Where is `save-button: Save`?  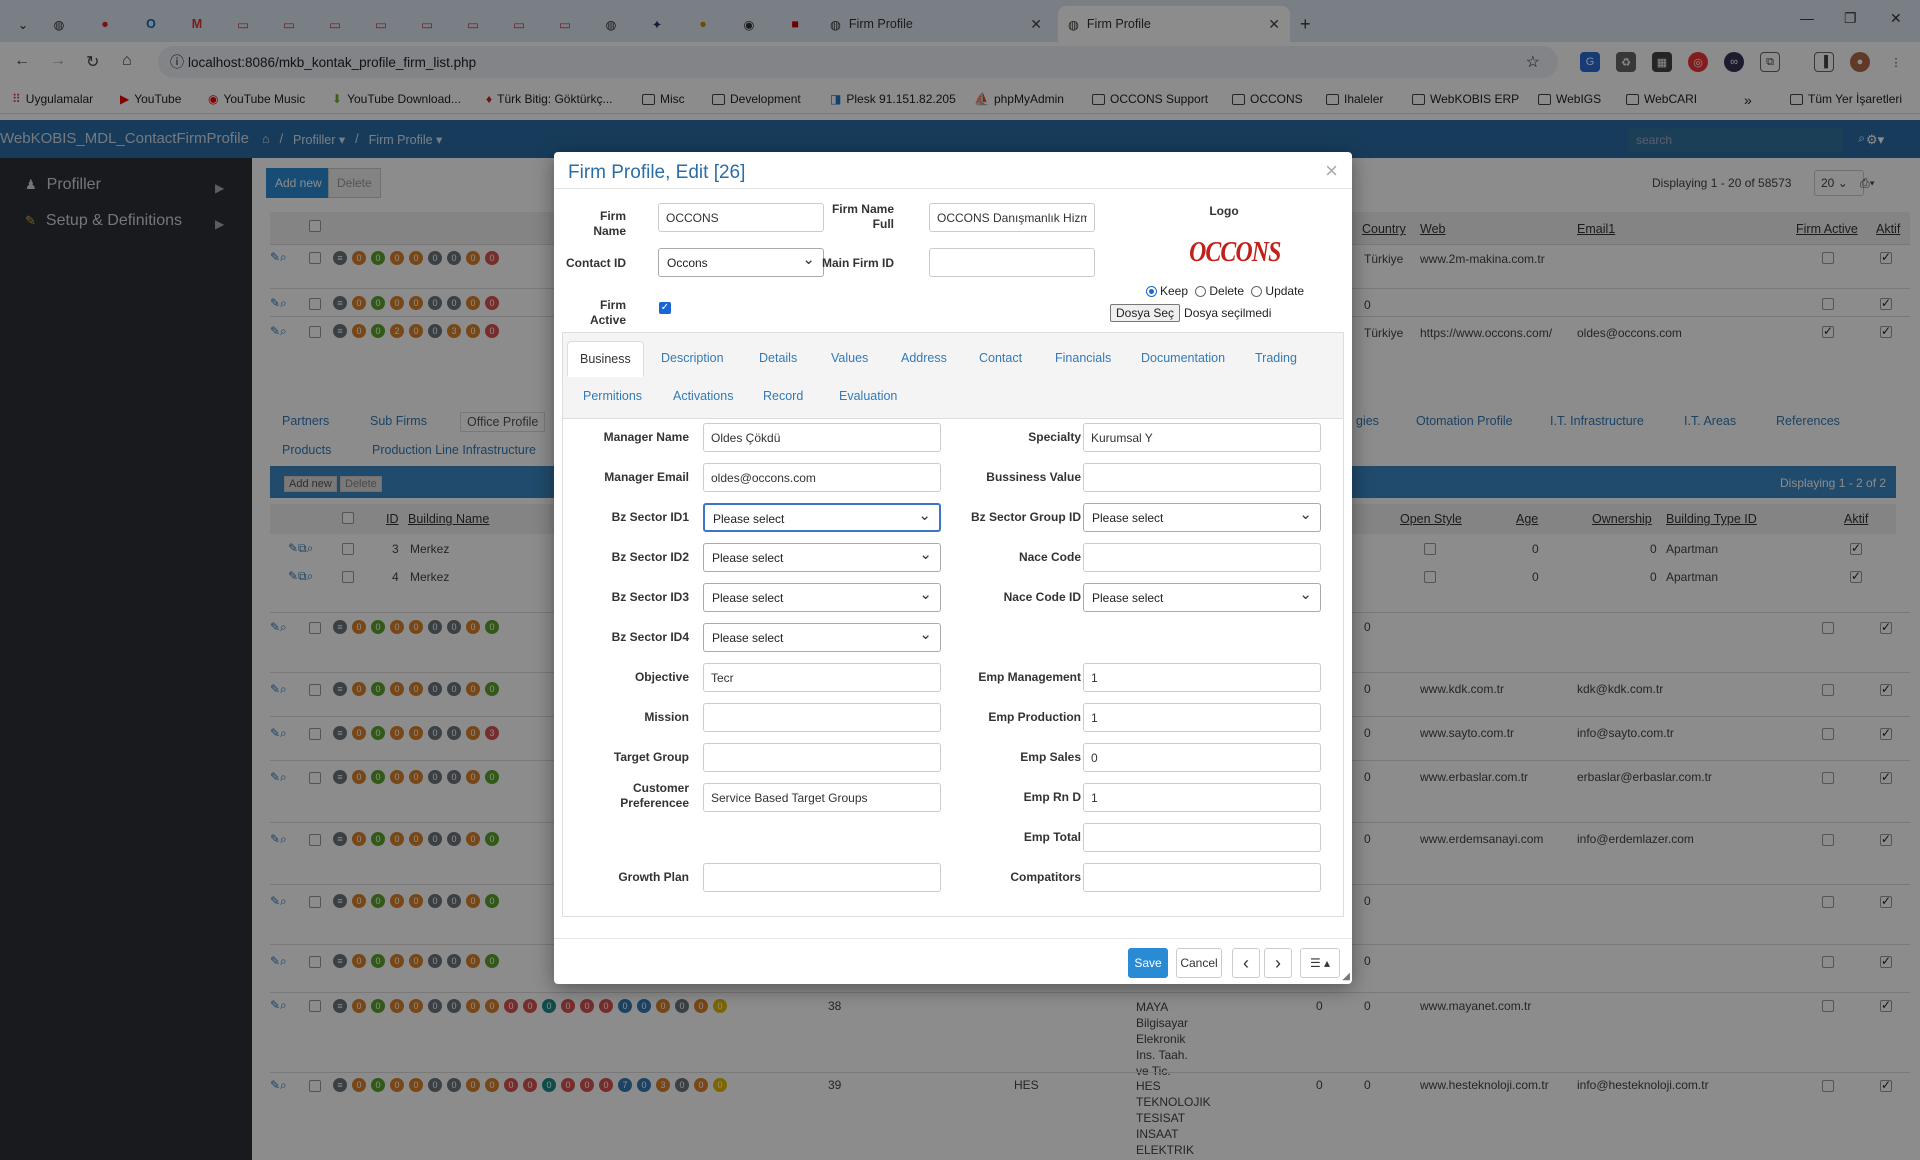
save-button: Save is located at coordinates (1148, 963).